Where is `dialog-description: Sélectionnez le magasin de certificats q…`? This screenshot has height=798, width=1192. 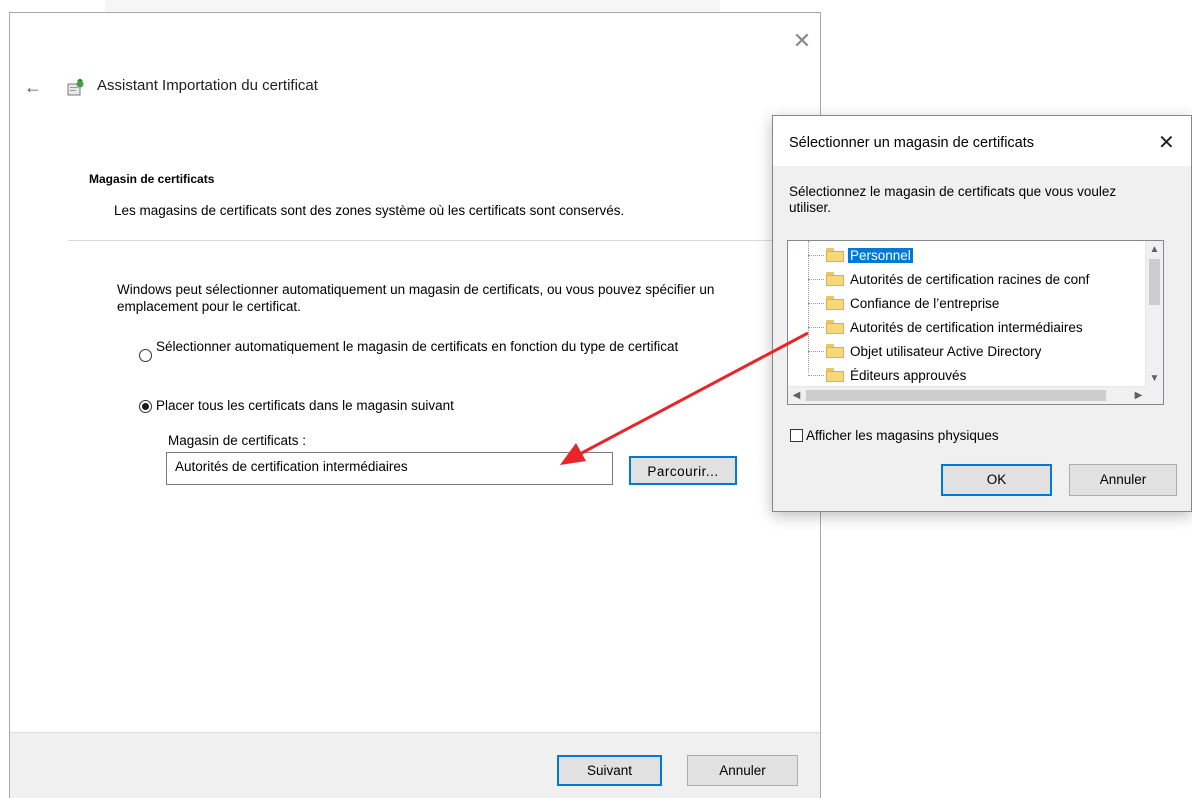 dialog-description: Sélectionnez le magasin de certificats q… is located at coordinates (953, 199).